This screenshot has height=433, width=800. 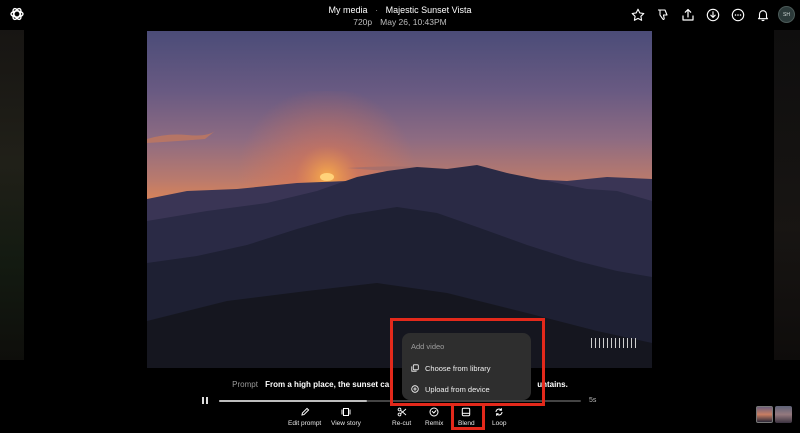 What do you see at coordinates (400, 401) in the screenshot?
I see `playback-scrubber` at bounding box center [400, 401].